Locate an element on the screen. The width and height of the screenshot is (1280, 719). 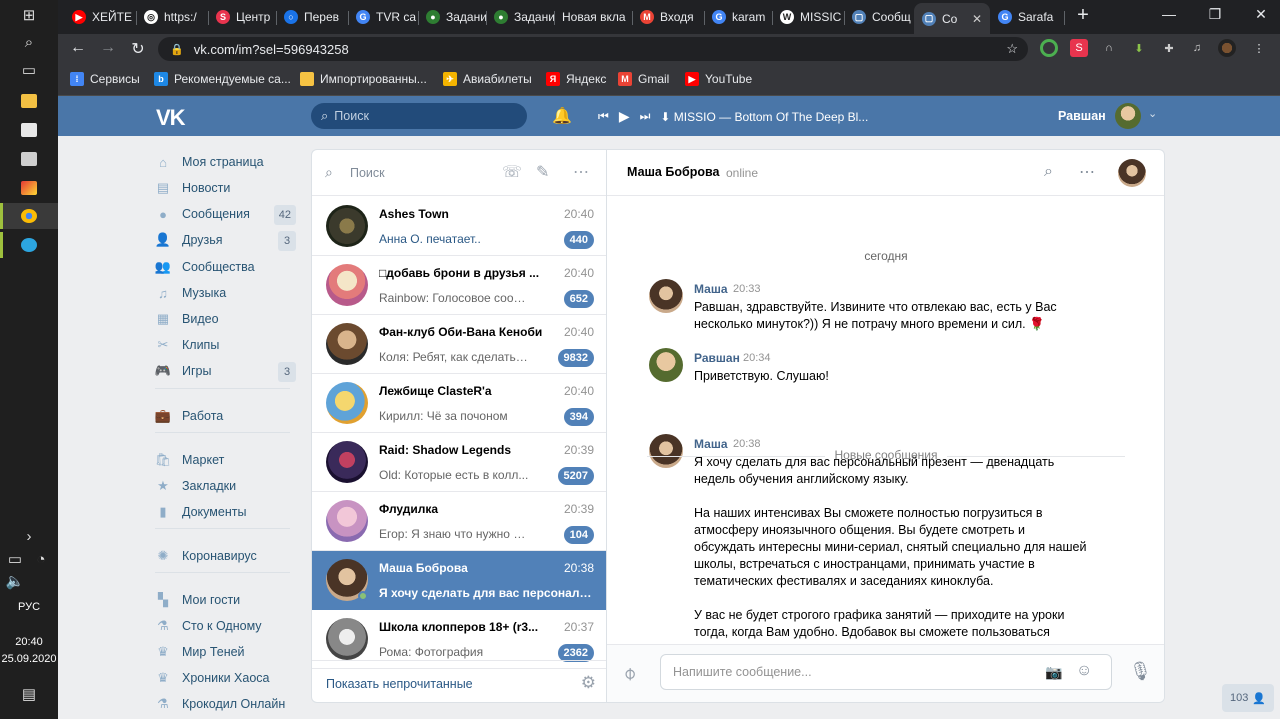
profile-avatar is located at coordinates (1227, 48).